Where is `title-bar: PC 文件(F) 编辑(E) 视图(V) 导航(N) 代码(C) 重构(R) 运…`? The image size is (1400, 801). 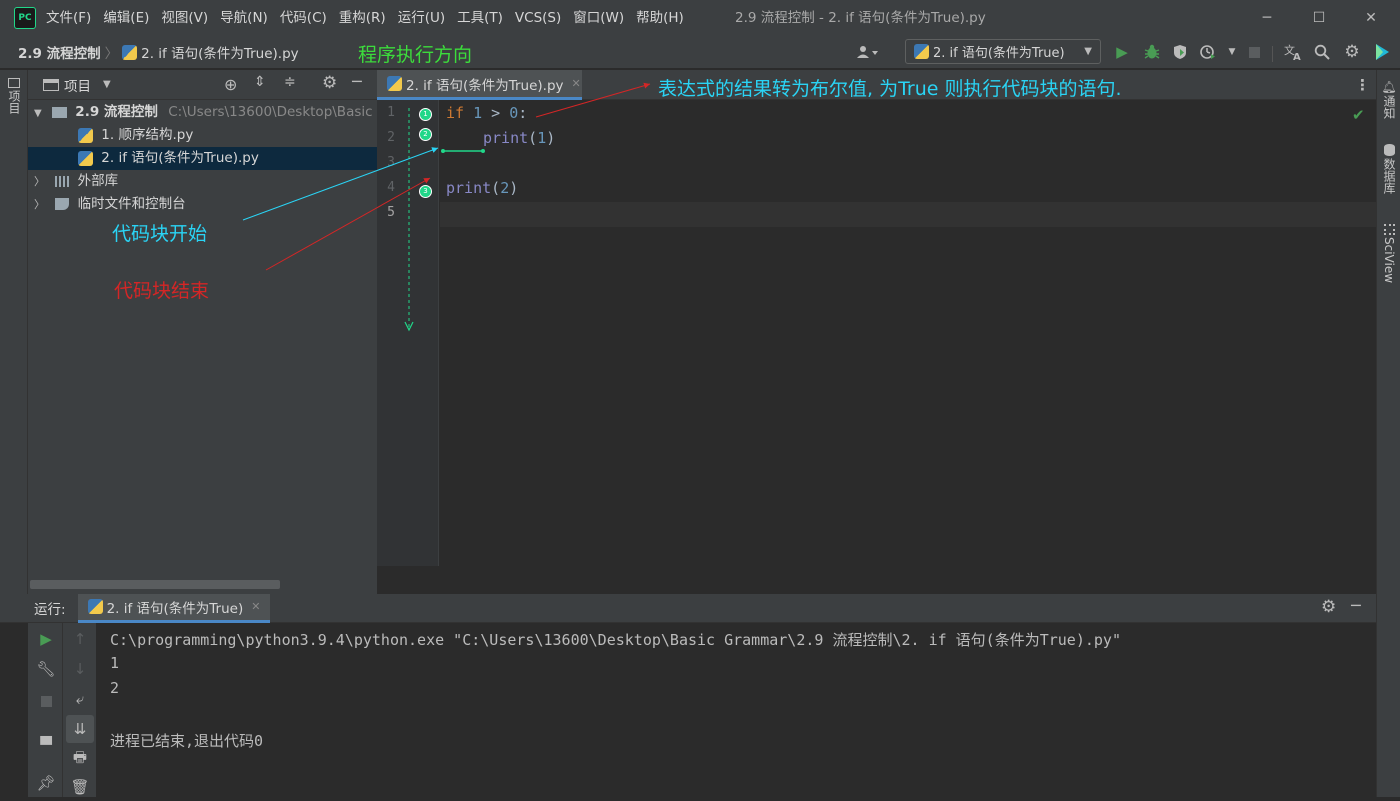
title-bar: PC 文件(F) 编辑(E) 视图(V) 导航(N) 代码(C) 重构(R) 运… is located at coordinates (700, 18).